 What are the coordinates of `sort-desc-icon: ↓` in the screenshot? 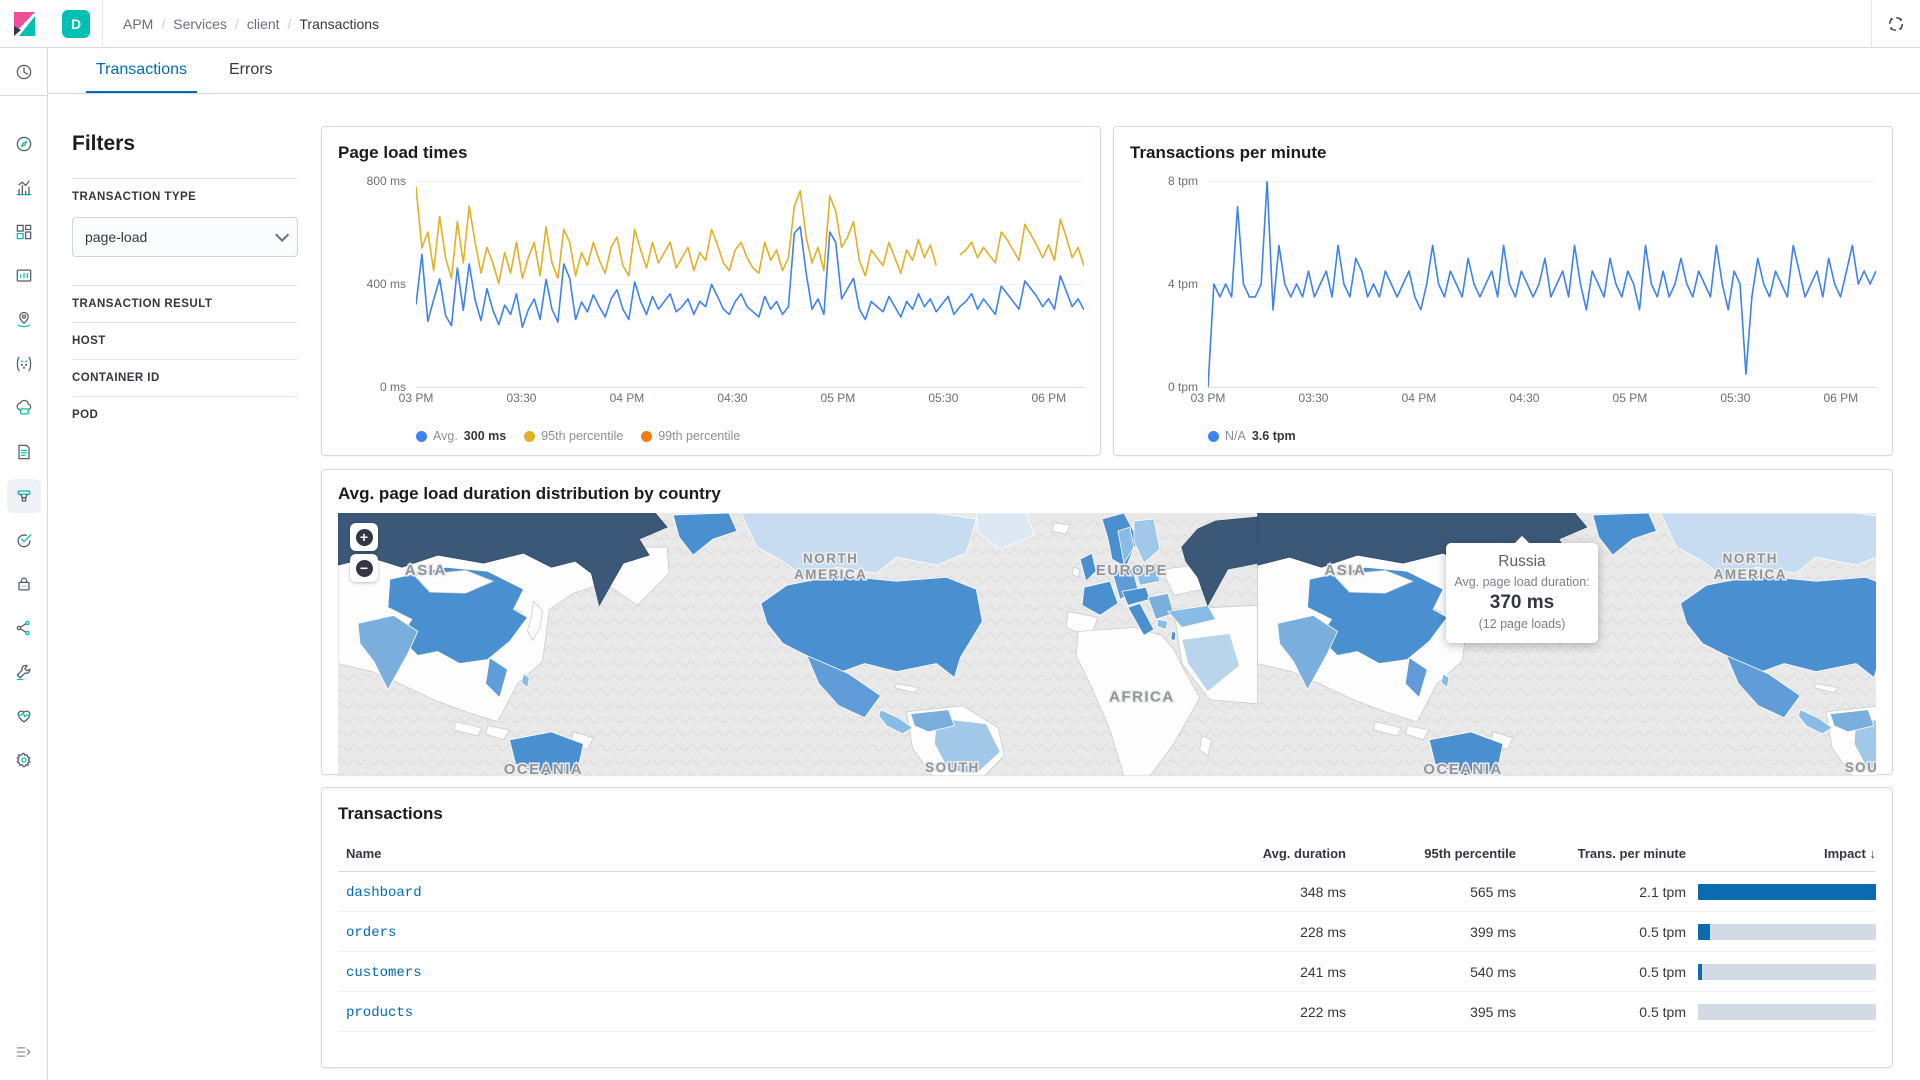 It's located at (1873, 853).